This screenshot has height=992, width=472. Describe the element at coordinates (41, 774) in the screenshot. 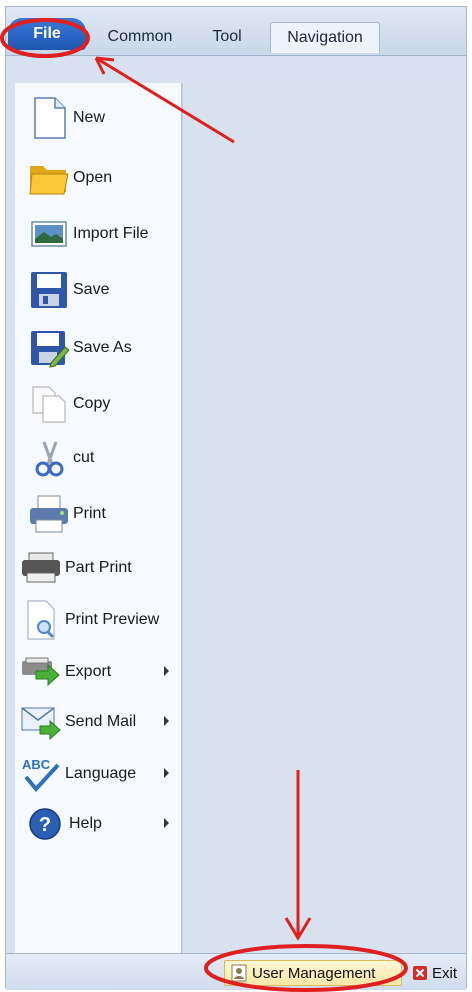

I see `language-abc-icon: ABC` at that location.